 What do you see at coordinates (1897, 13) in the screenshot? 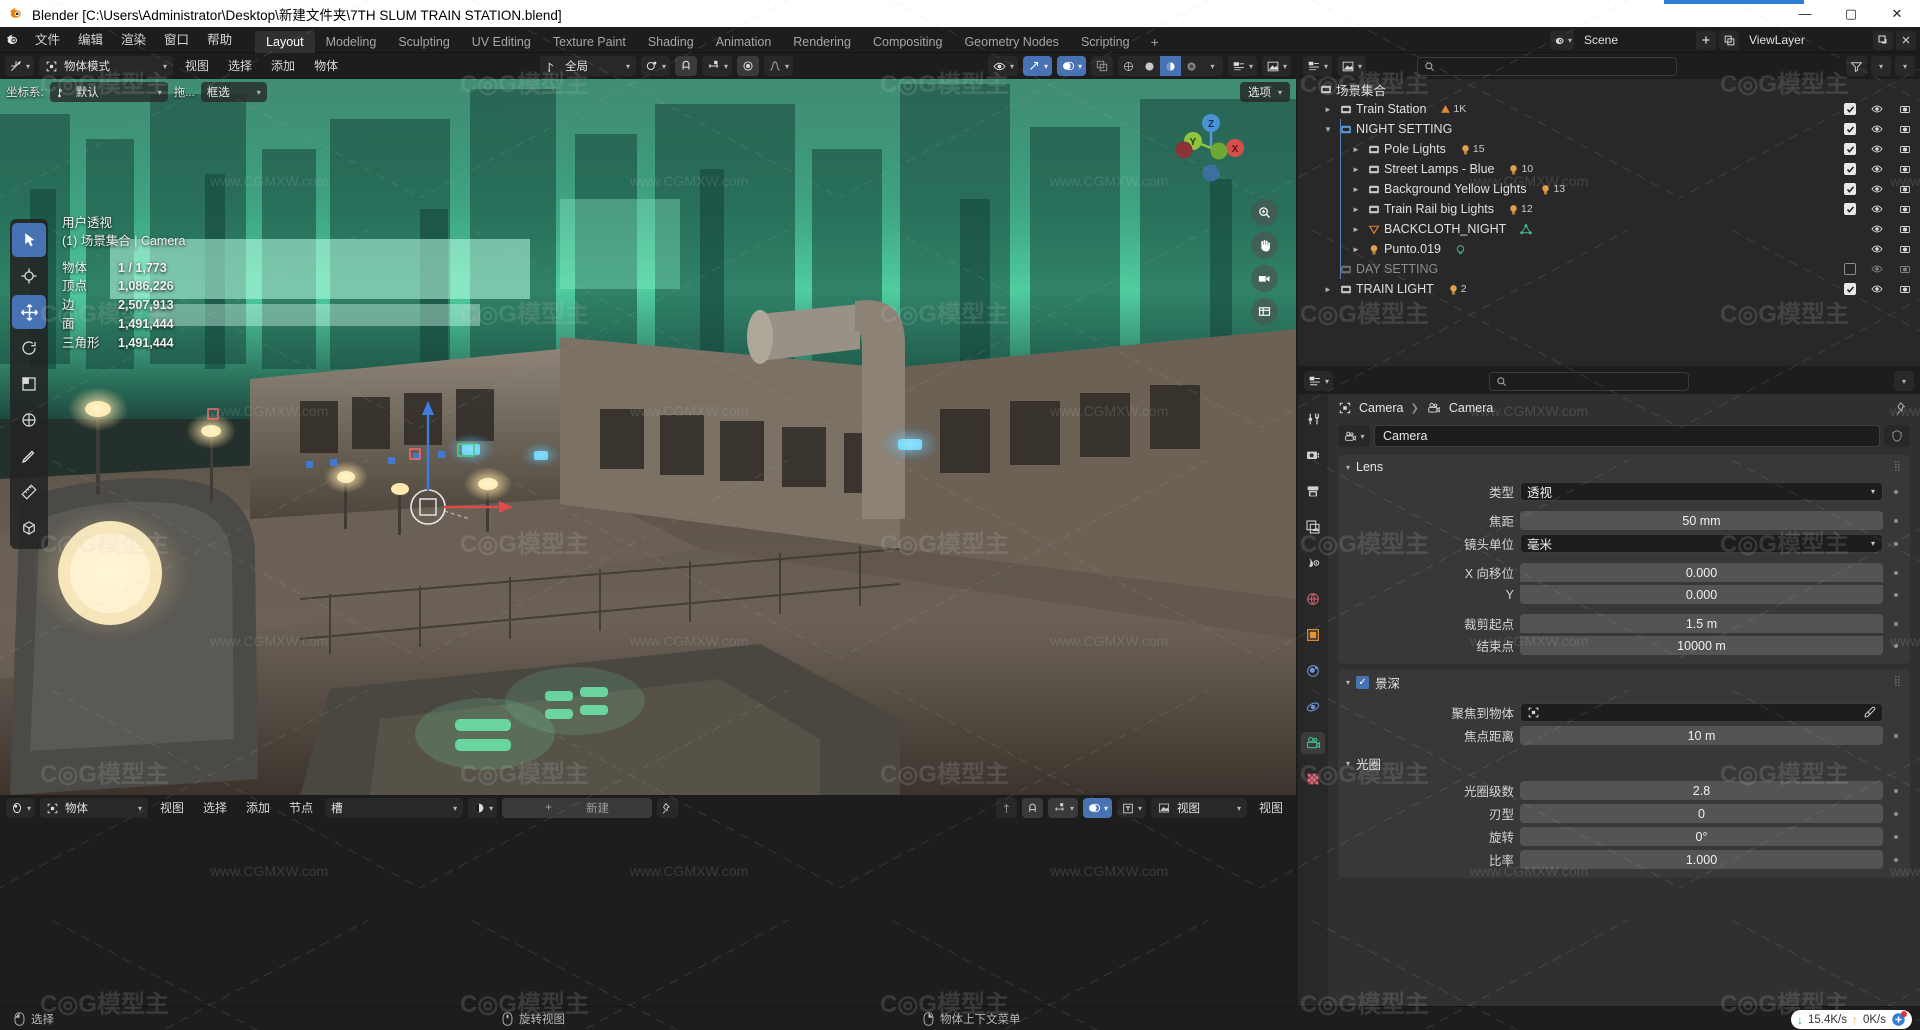
I see `close-button: ✕` at bounding box center [1897, 13].